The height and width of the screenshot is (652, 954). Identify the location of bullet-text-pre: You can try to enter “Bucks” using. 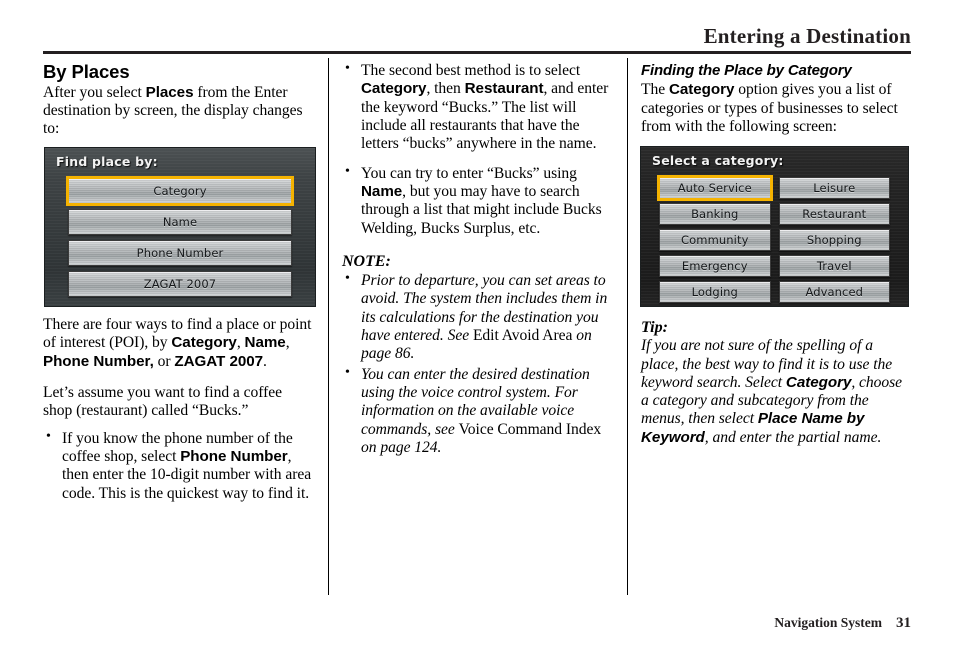
(469, 173).